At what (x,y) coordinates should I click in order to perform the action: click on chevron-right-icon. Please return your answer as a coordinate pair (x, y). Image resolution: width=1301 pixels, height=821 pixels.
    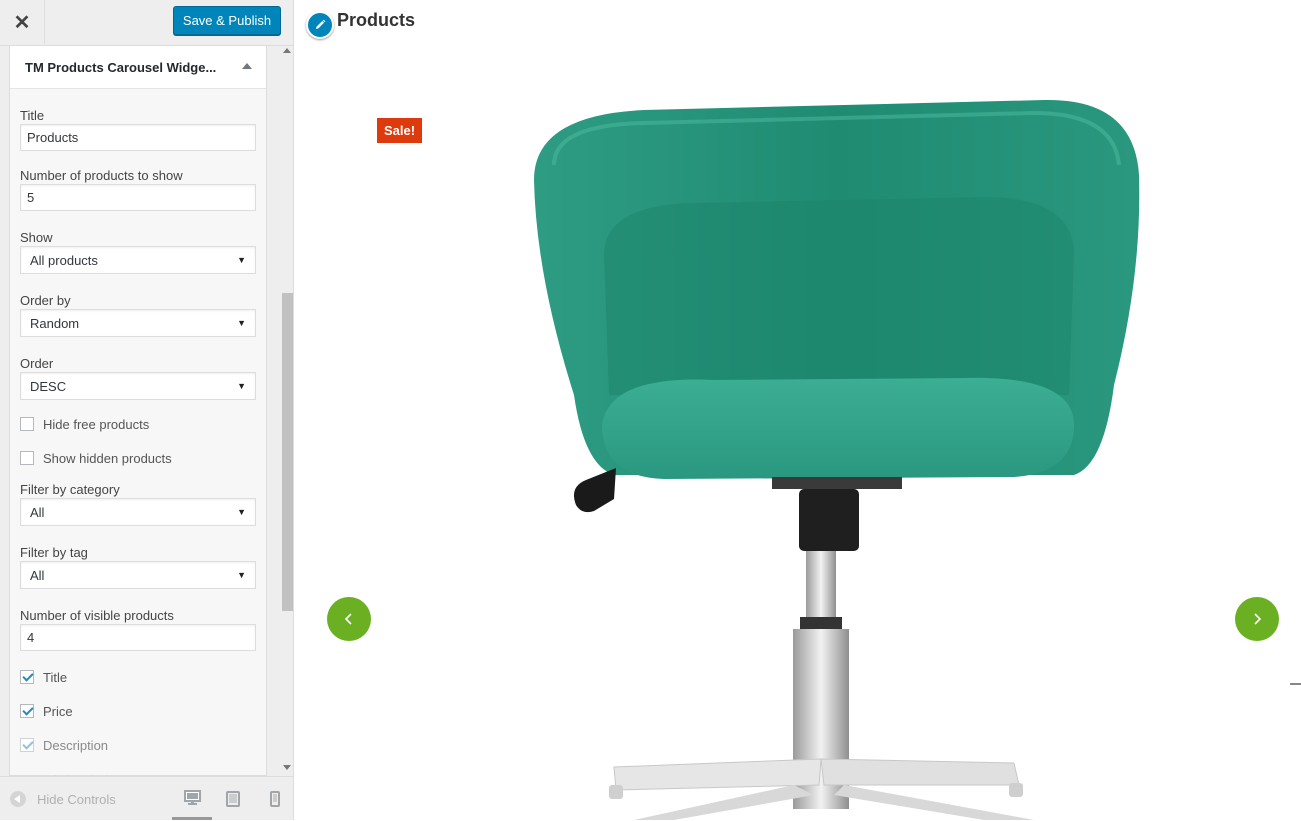
    Looking at the image, I should click on (1258, 619).